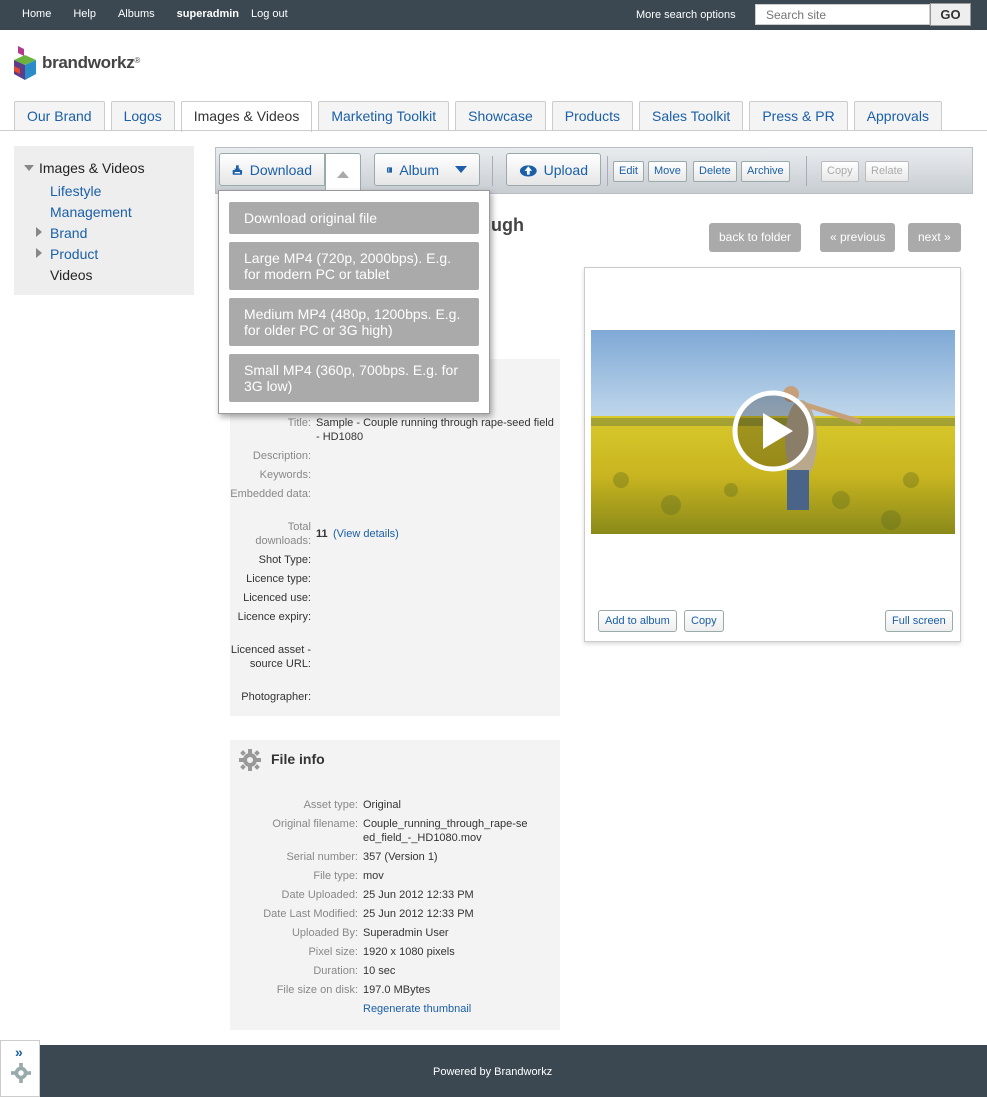 This screenshot has width=987, height=1097. What do you see at coordinates (324, 933) in the screenshot?
I see `uploaded-by-label: Uploaded By:` at bounding box center [324, 933].